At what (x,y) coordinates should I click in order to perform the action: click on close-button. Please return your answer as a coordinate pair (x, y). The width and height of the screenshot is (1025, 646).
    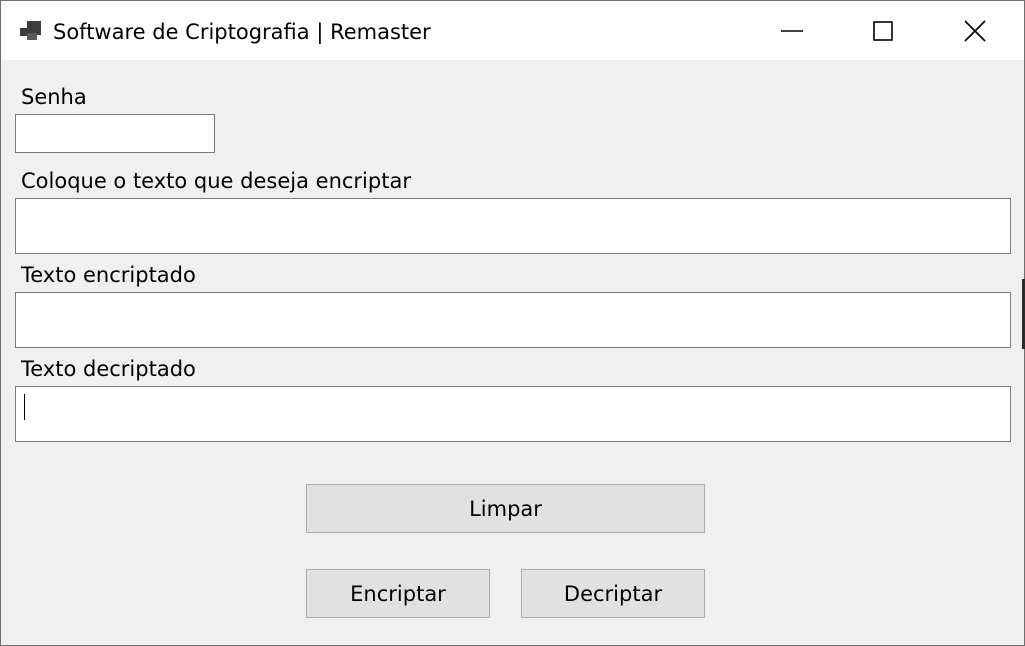
    Looking at the image, I should click on (975, 30).